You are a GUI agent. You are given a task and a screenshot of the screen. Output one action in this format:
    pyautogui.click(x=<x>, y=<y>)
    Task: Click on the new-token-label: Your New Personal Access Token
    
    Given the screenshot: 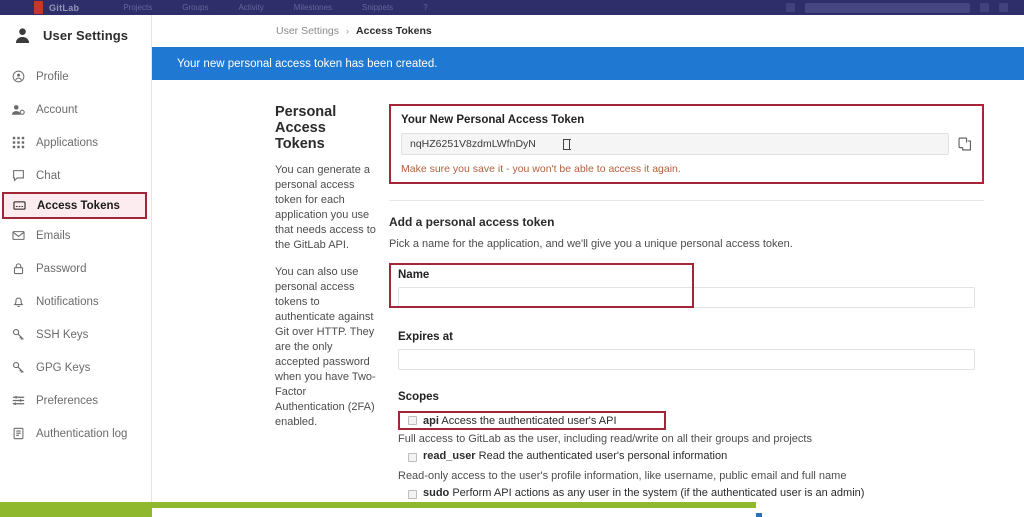 What is the action you would take?
    pyautogui.click(x=493, y=120)
    